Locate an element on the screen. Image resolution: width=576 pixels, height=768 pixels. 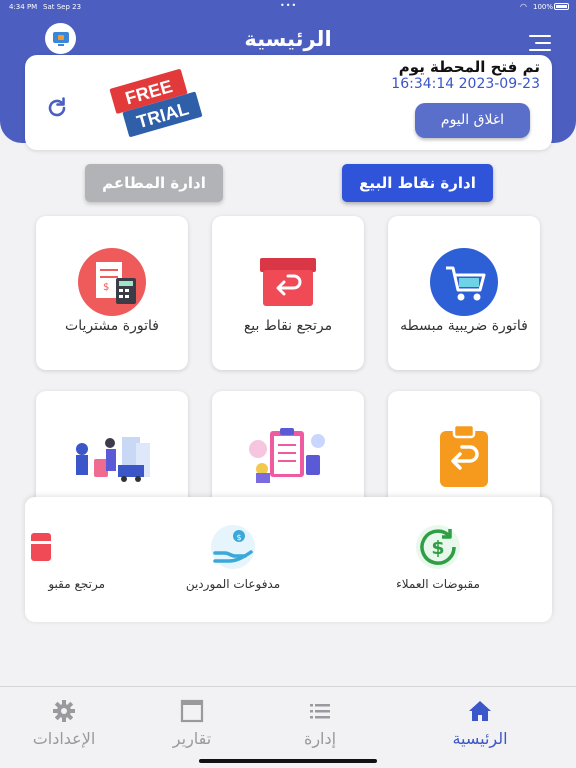
station-opened-text: تم فتح المحطة يوم is located at coordinates (469, 67).